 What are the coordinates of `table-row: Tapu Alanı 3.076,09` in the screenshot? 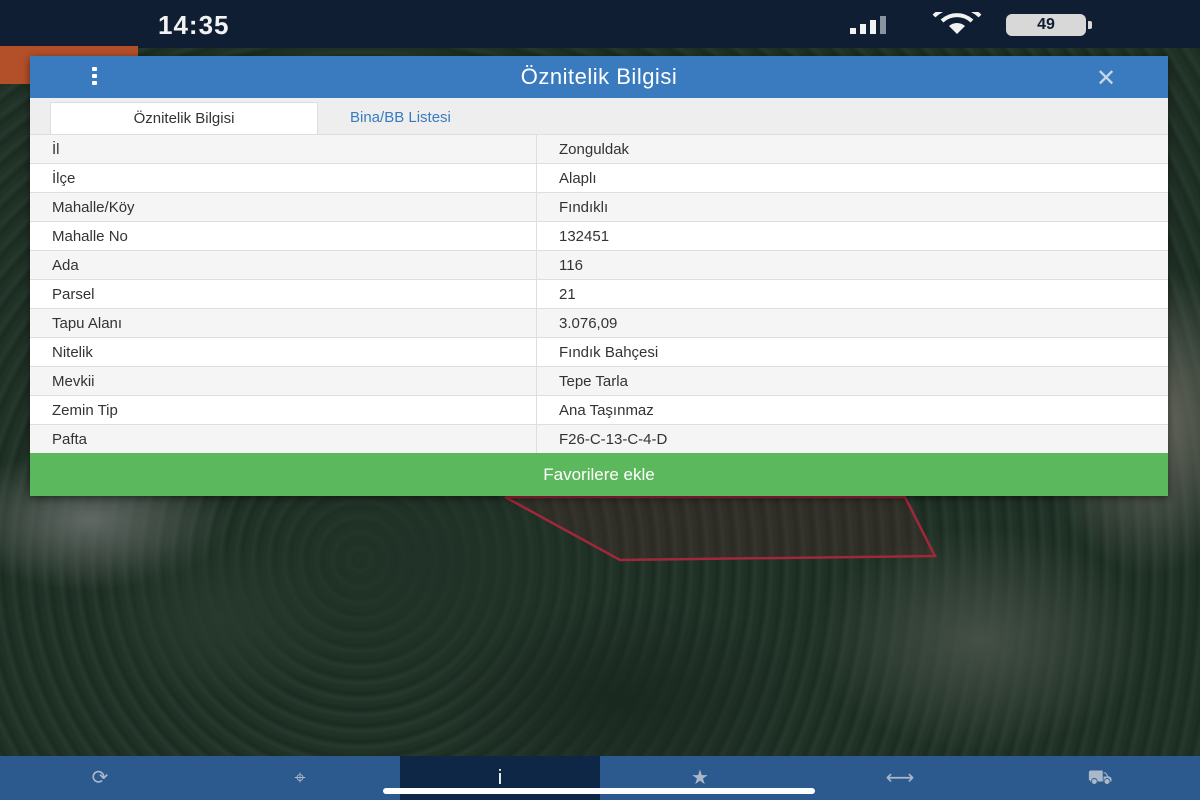 It's located at (599, 323).